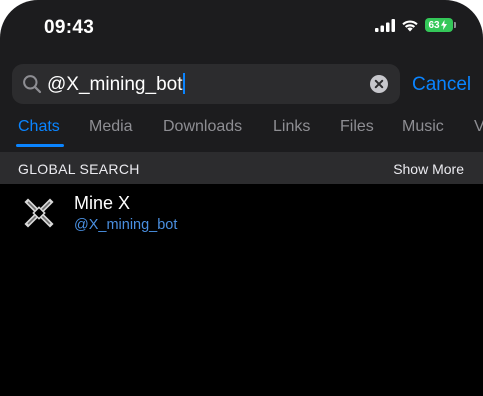  I want to click on search-query: @X_mining_bot, so click(115, 84).